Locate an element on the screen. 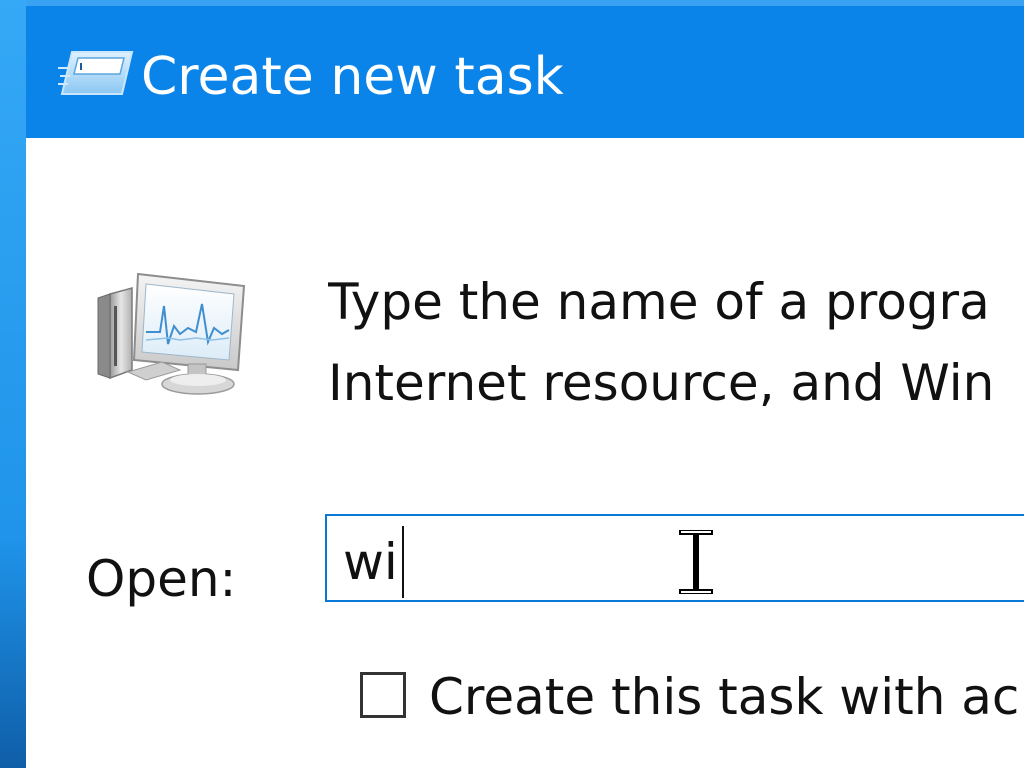  dialog-title: Create new task is located at coordinates (352, 77).